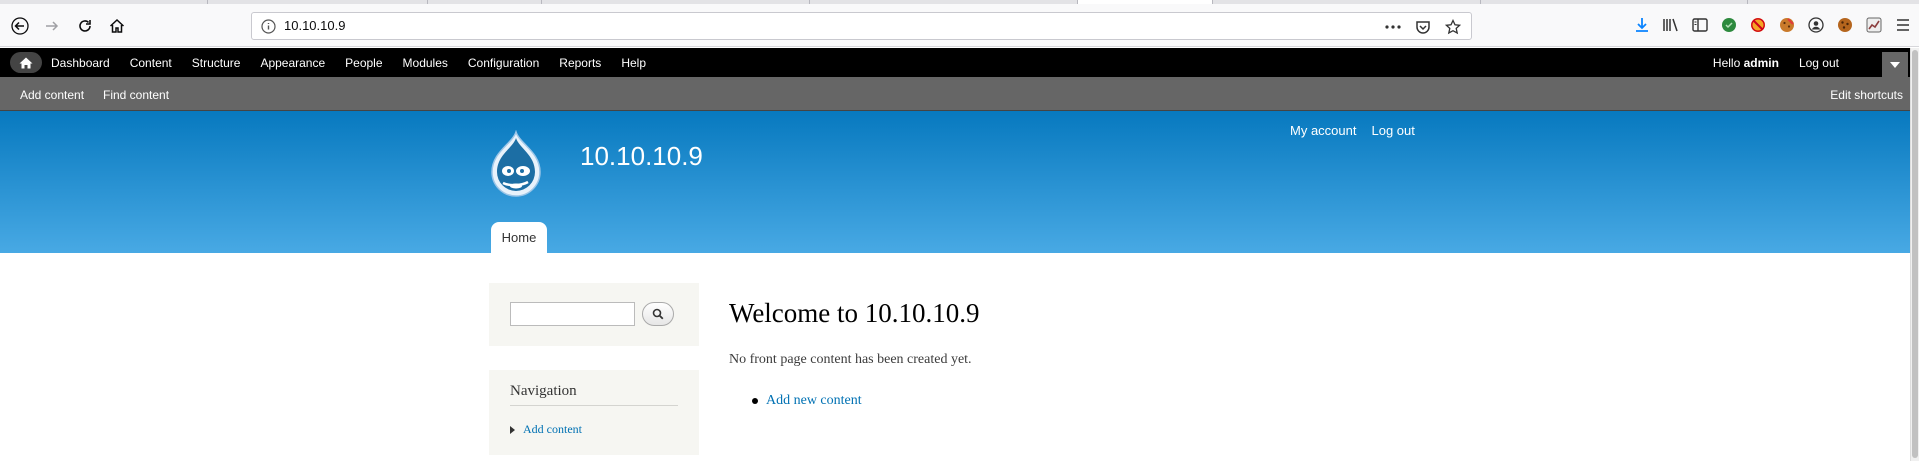 This screenshot has height=461, width=1919. Describe the element at coordinates (1323, 130) in the screenshot. I see `my-account-link: My account` at that location.